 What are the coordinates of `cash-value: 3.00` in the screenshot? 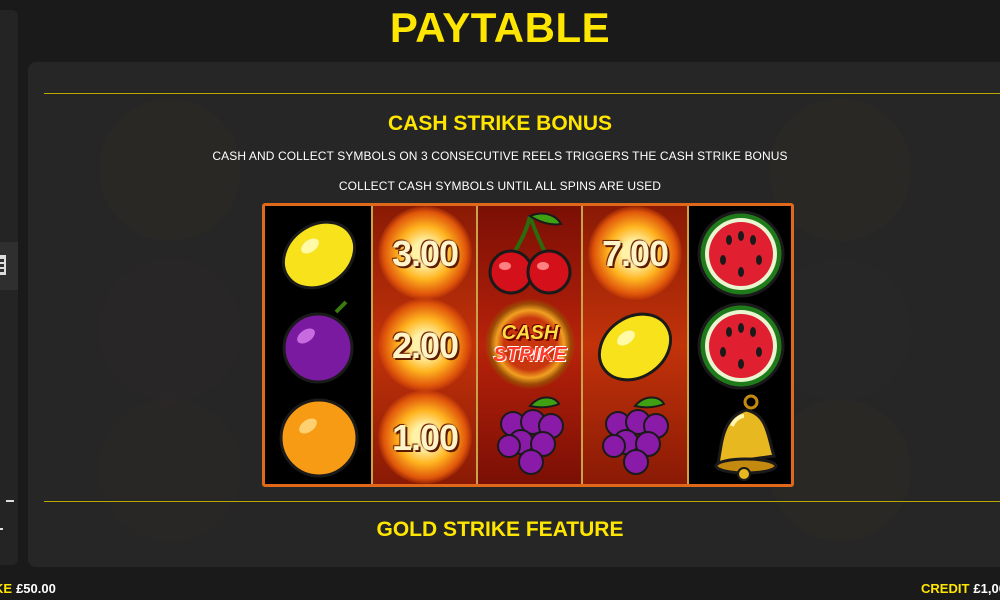 It's located at (425, 253).